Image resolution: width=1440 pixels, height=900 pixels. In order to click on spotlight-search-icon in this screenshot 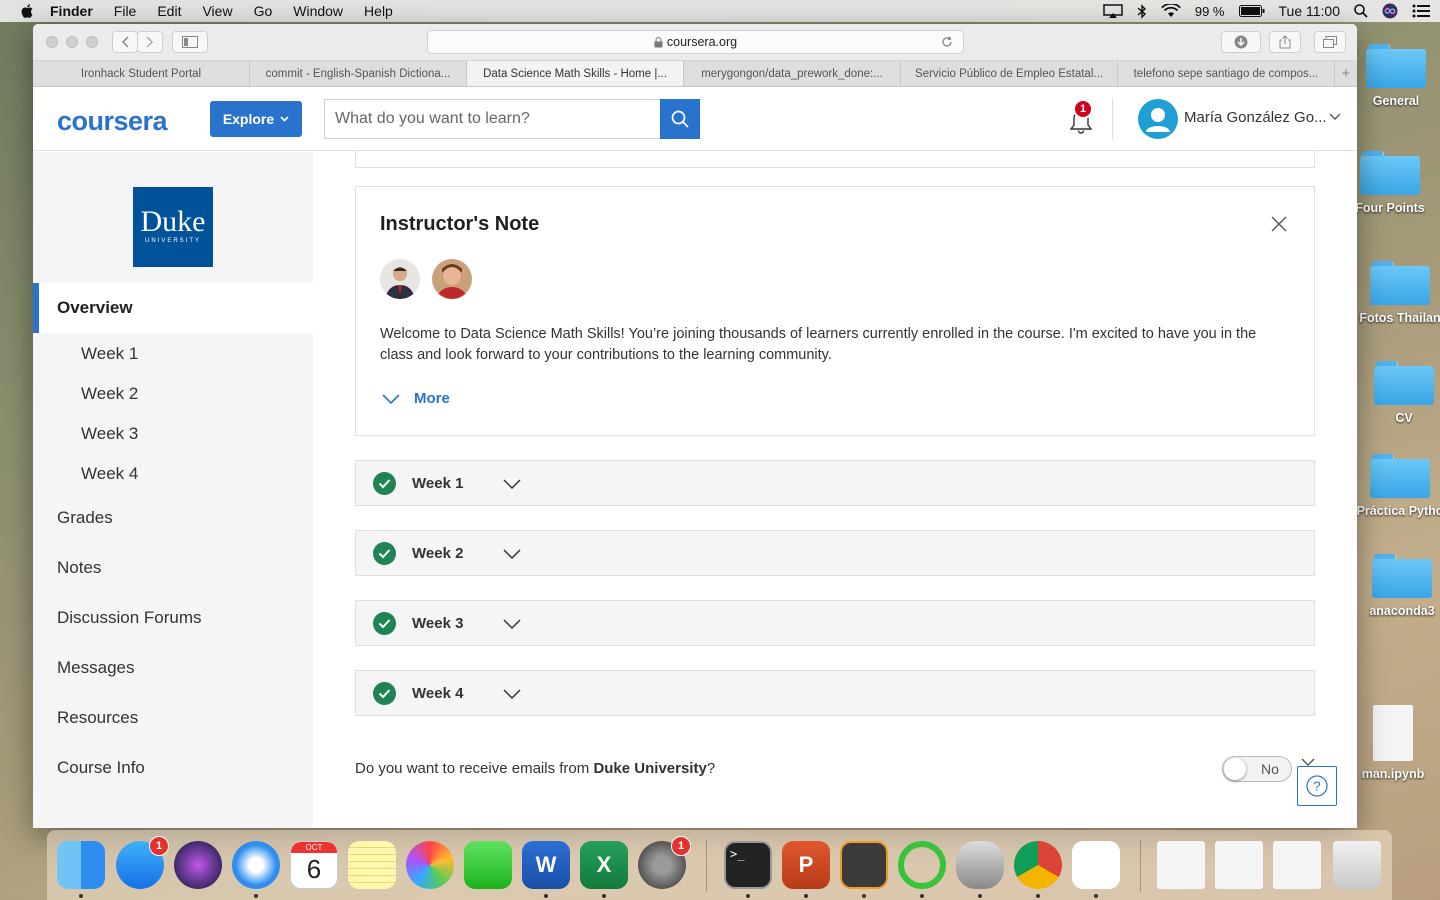, I will do `click(1361, 11)`.